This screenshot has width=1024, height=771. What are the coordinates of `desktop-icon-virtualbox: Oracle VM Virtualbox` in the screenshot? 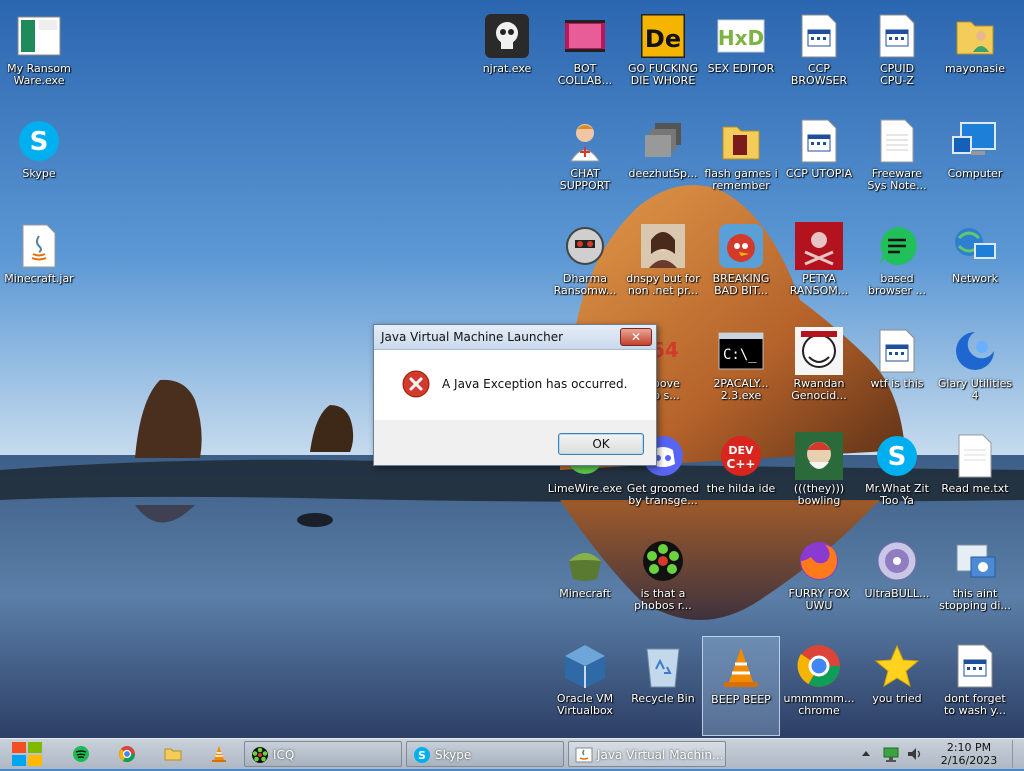 It's located at (585, 686).